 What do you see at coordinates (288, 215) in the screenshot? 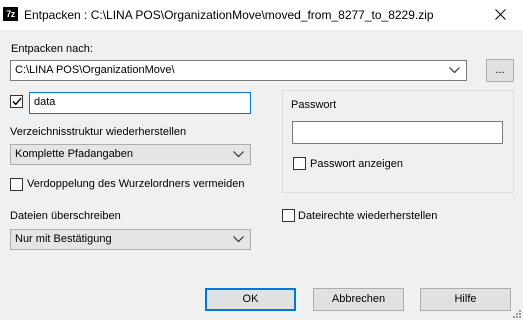
I see `restore-rights-checkbox` at bounding box center [288, 215].